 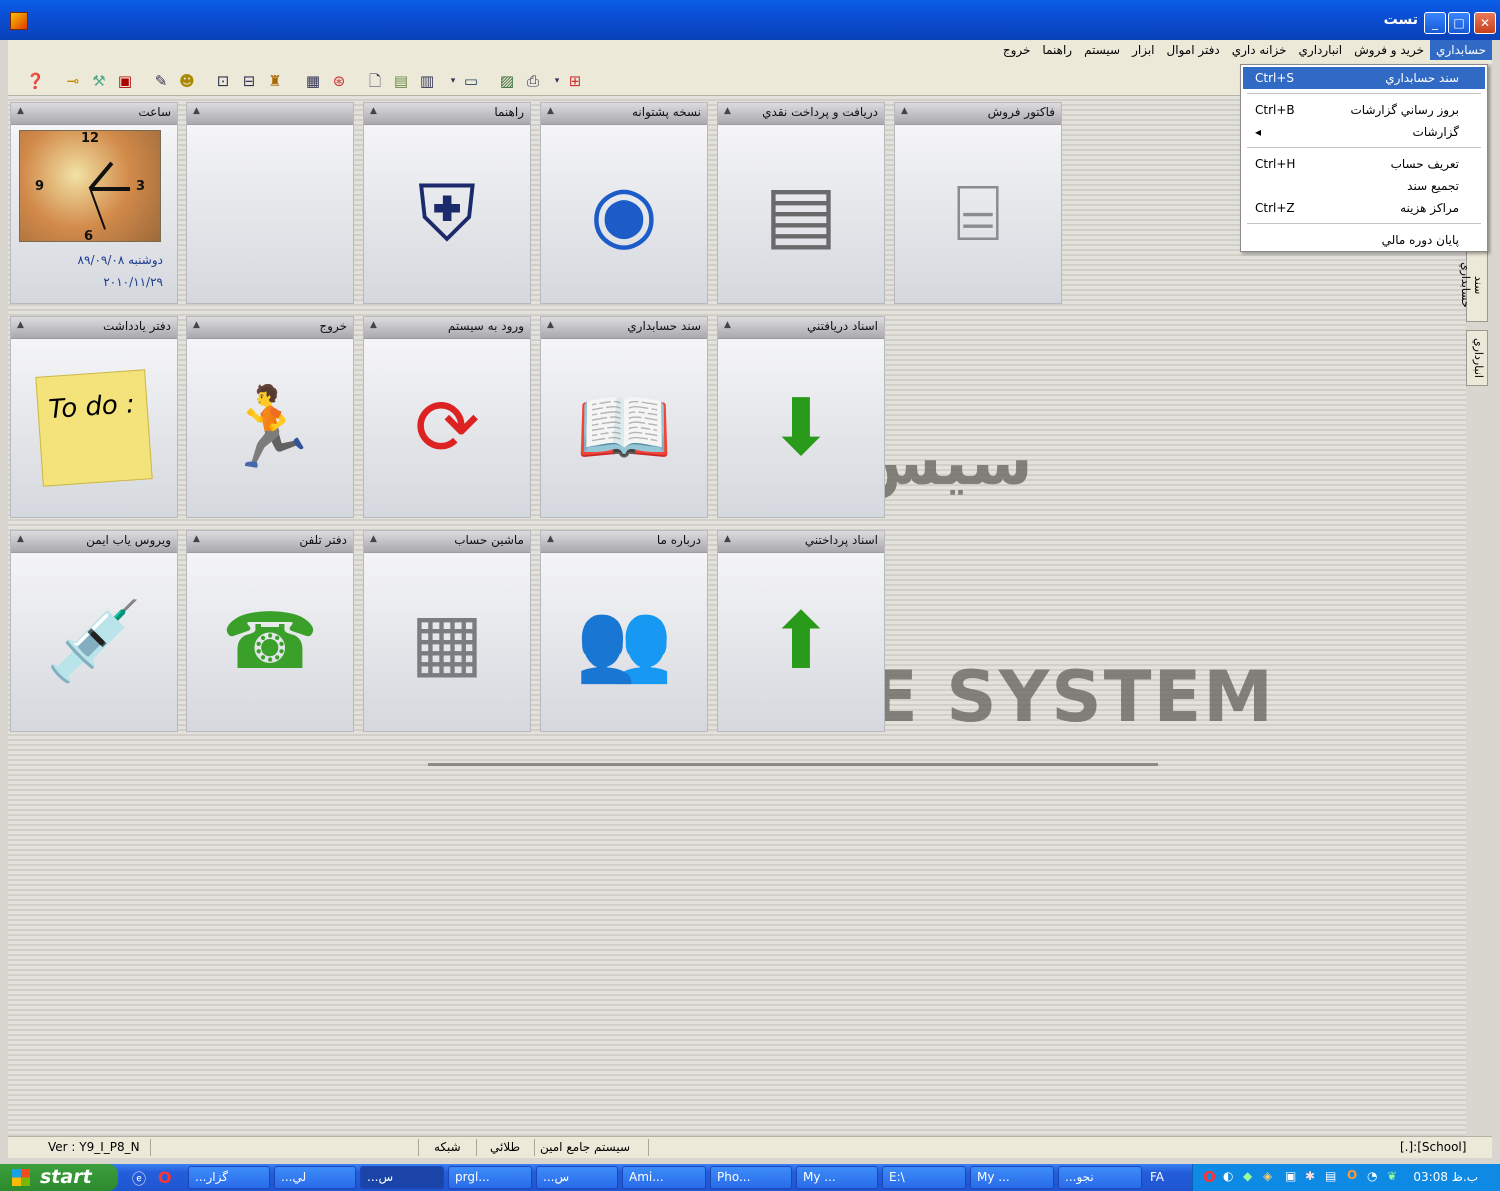 I want to click on menu-item-voucher: سند حسابداري Ctrl+S, so click(x=1364, y=78).